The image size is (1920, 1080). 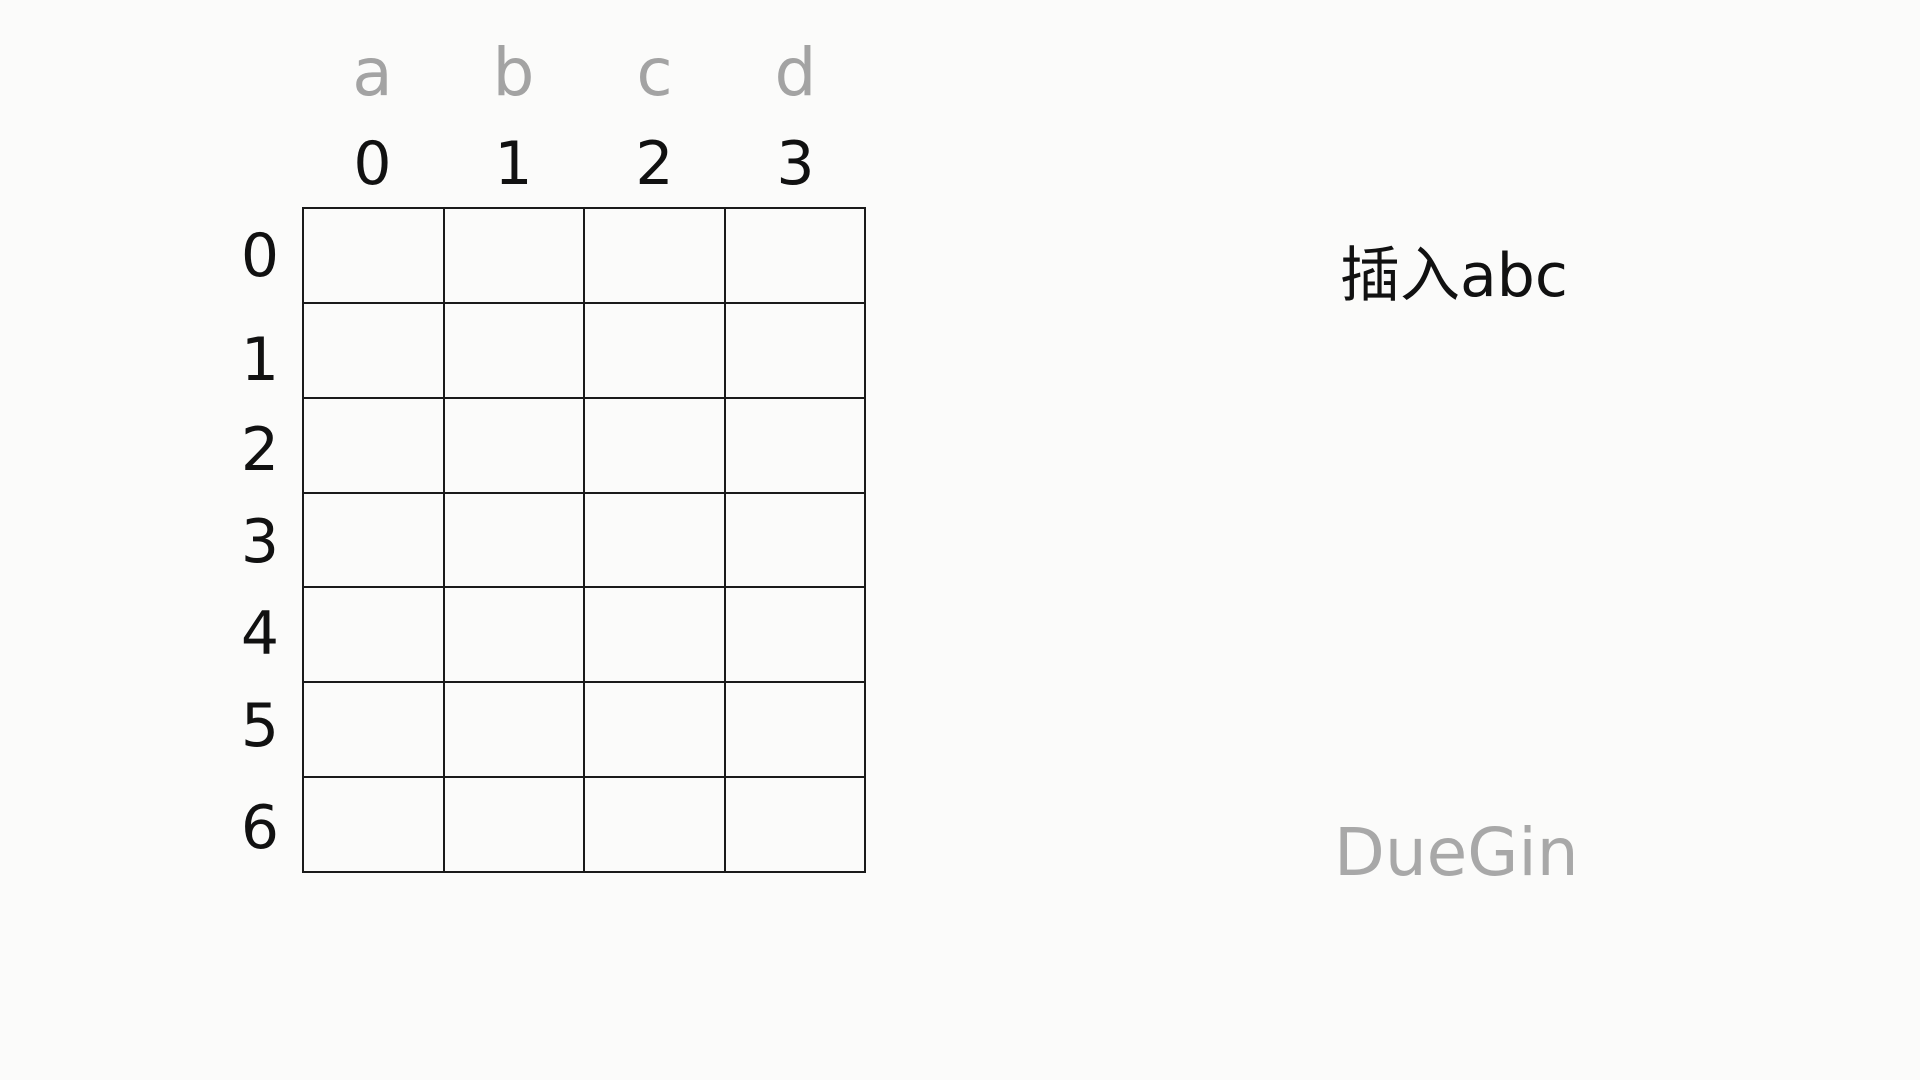 I want to click on column-index-1: 1, so click(x=513, y=164).